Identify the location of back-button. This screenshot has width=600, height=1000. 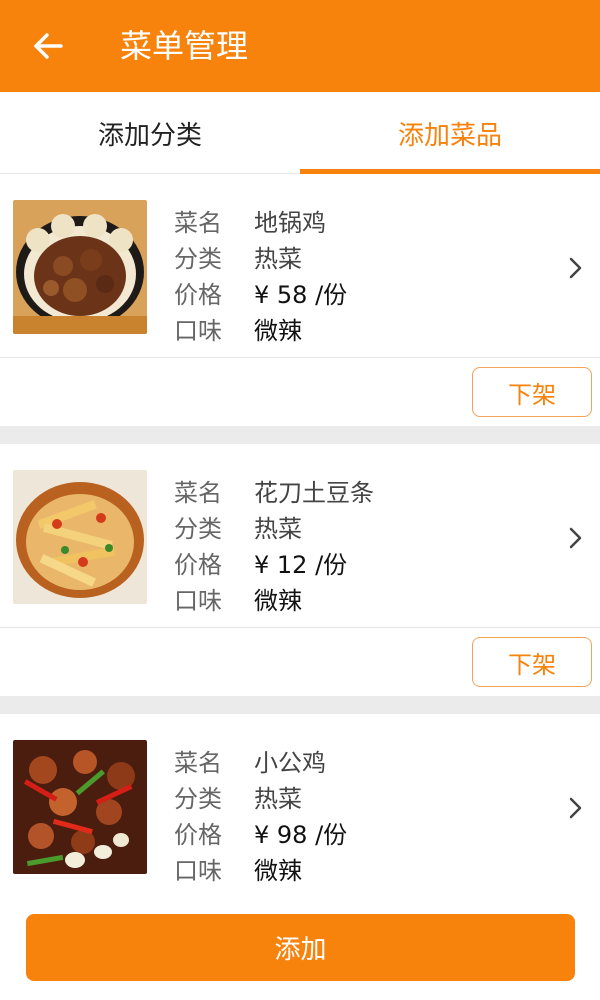
(48, 46).